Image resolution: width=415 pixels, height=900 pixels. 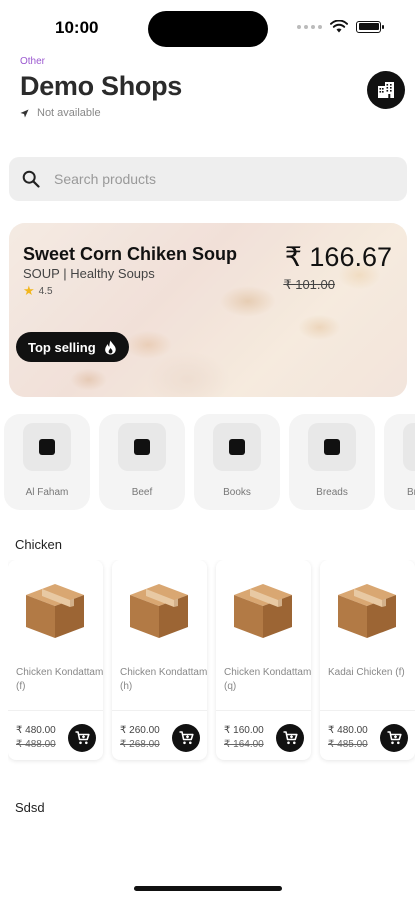 What do you see at coordinates (24, 113) in the screenshot?
I see `navigation-arrow-icon` at bounding box center [24, 113].